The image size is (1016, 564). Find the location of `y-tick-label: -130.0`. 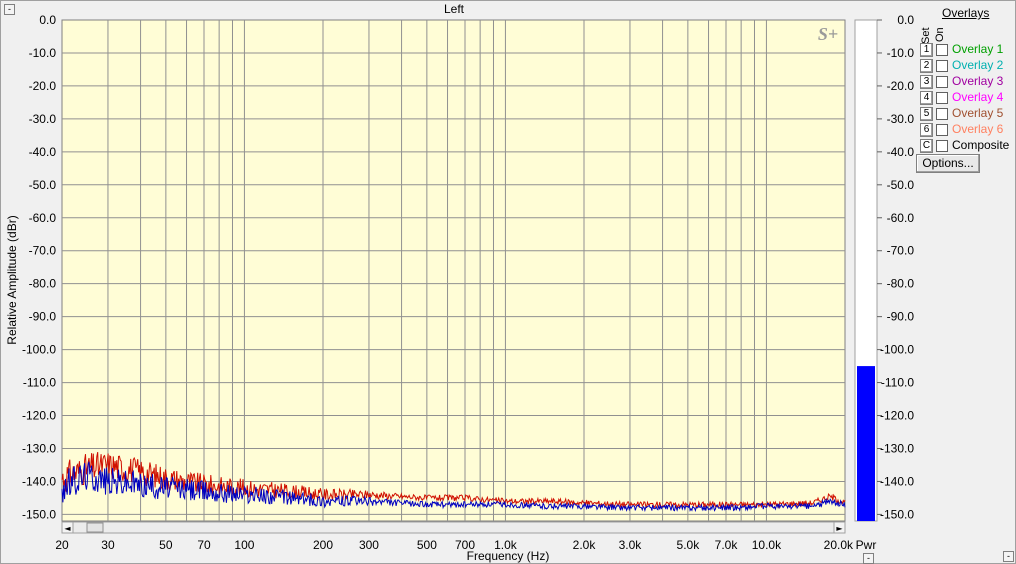

y-tick-label: -130.0 is located at coordinates (39, 448).